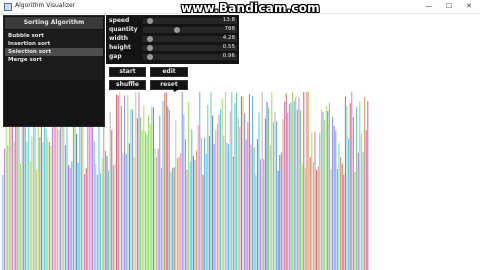  What do you see at coordinates (127, 85) in the screenshot?
I see `shuffle-button: shuffle` at bounding box center [127, 85].